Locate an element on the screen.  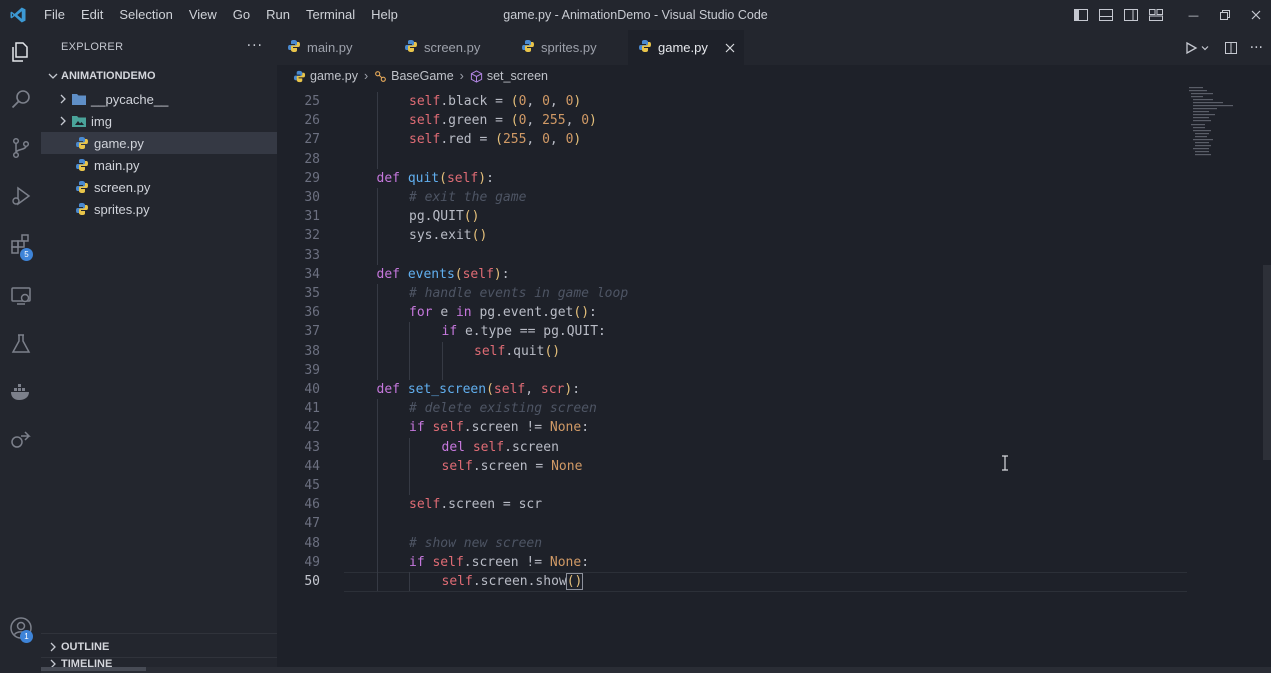
code-line: 35 # handle events in game loop is located at coordinates (732, 293).